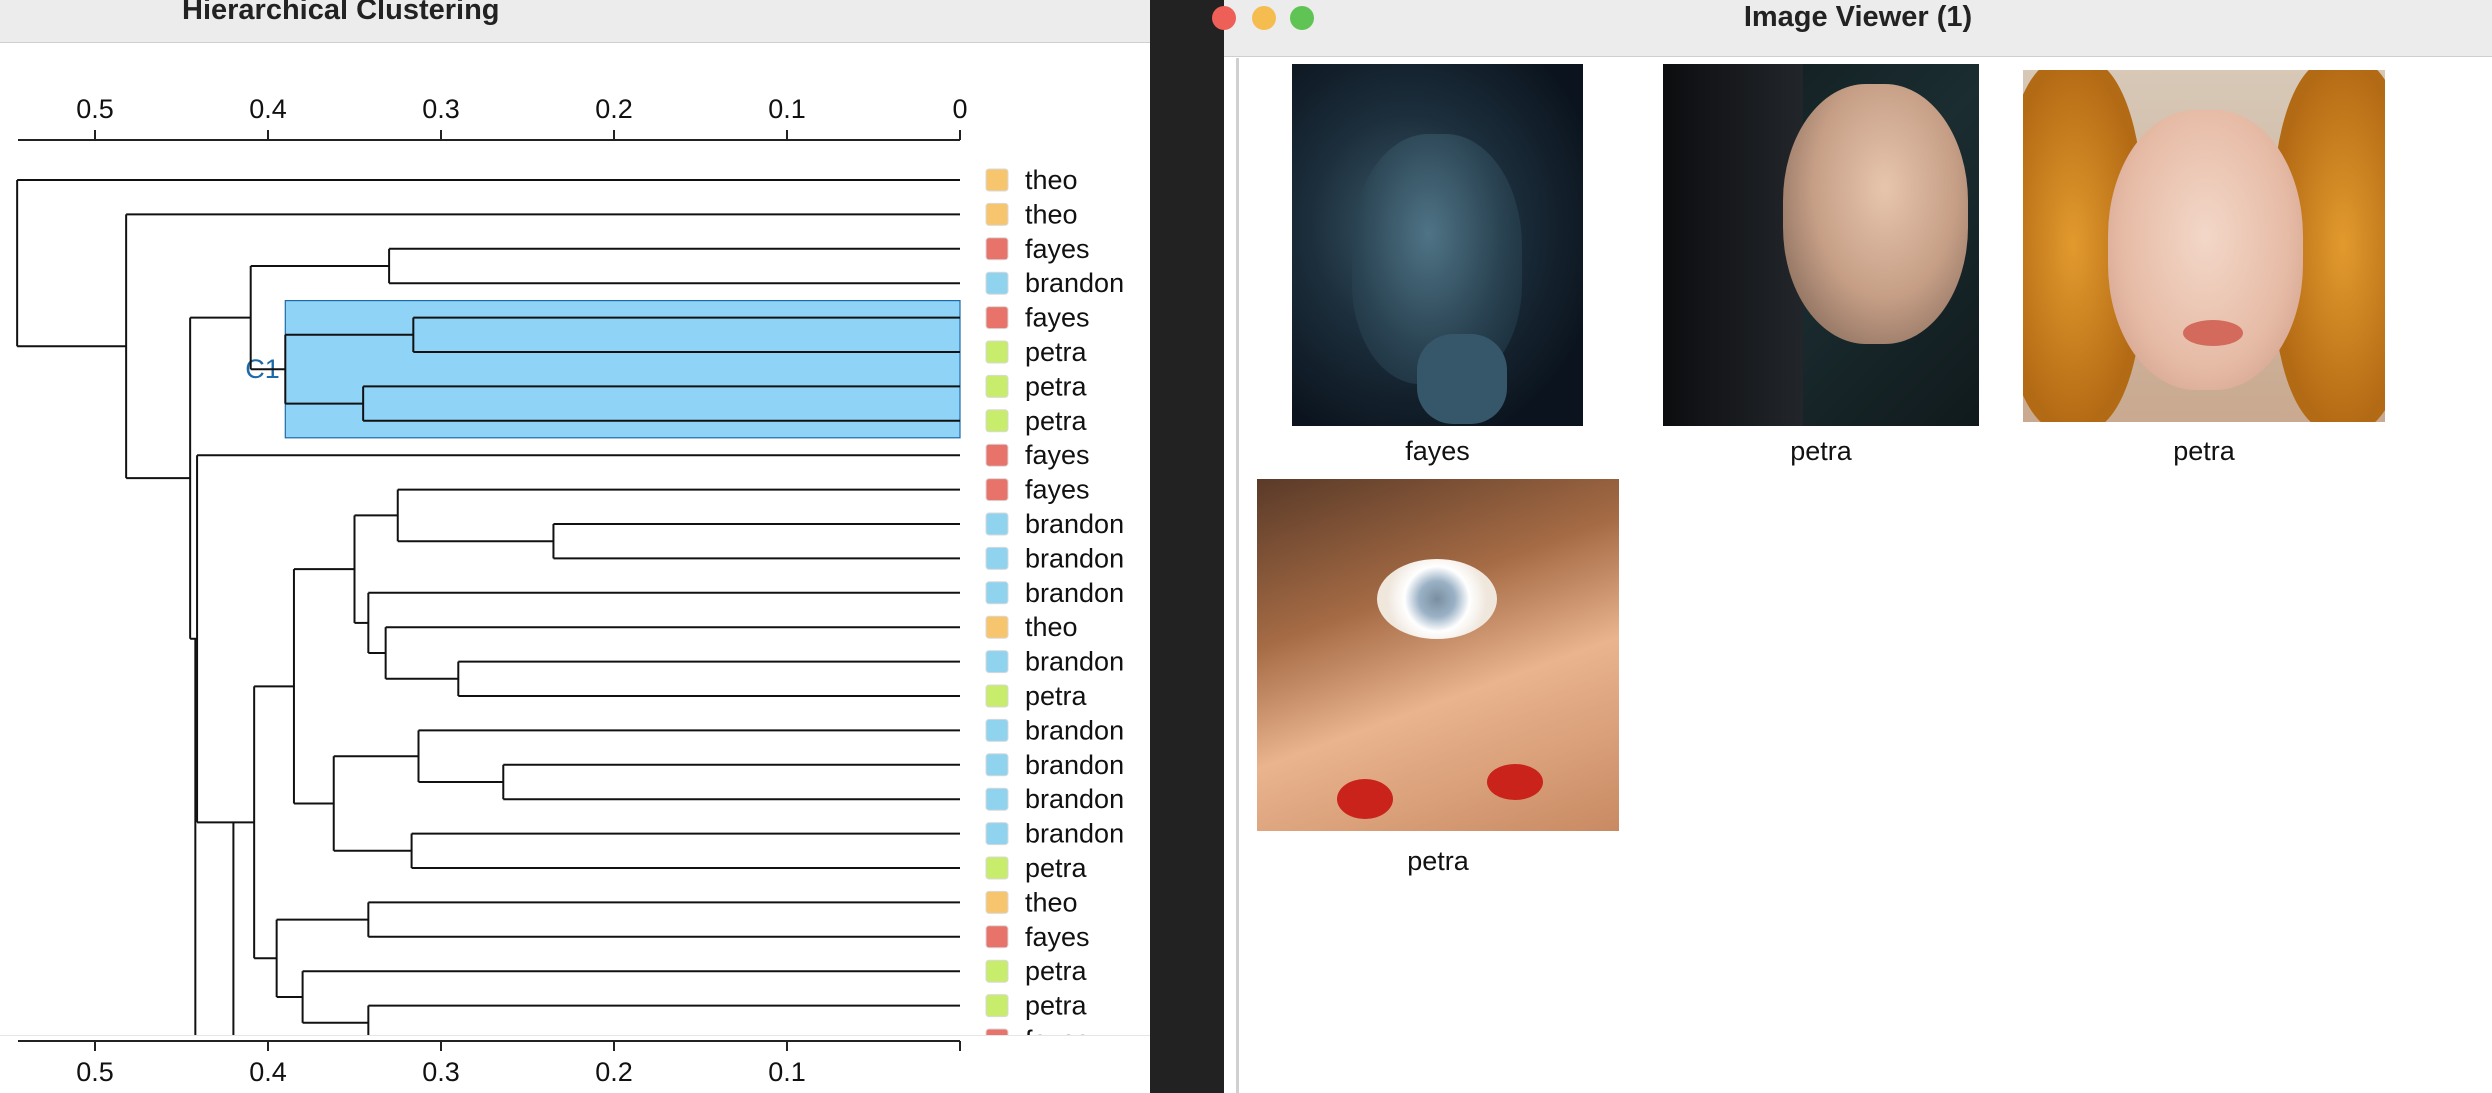 The image size is (2492, 1093). Describe the element at coordinates (1858, 17) in the screenshot. I see `image-viewer-title: Image Viewer (1)` at that location.